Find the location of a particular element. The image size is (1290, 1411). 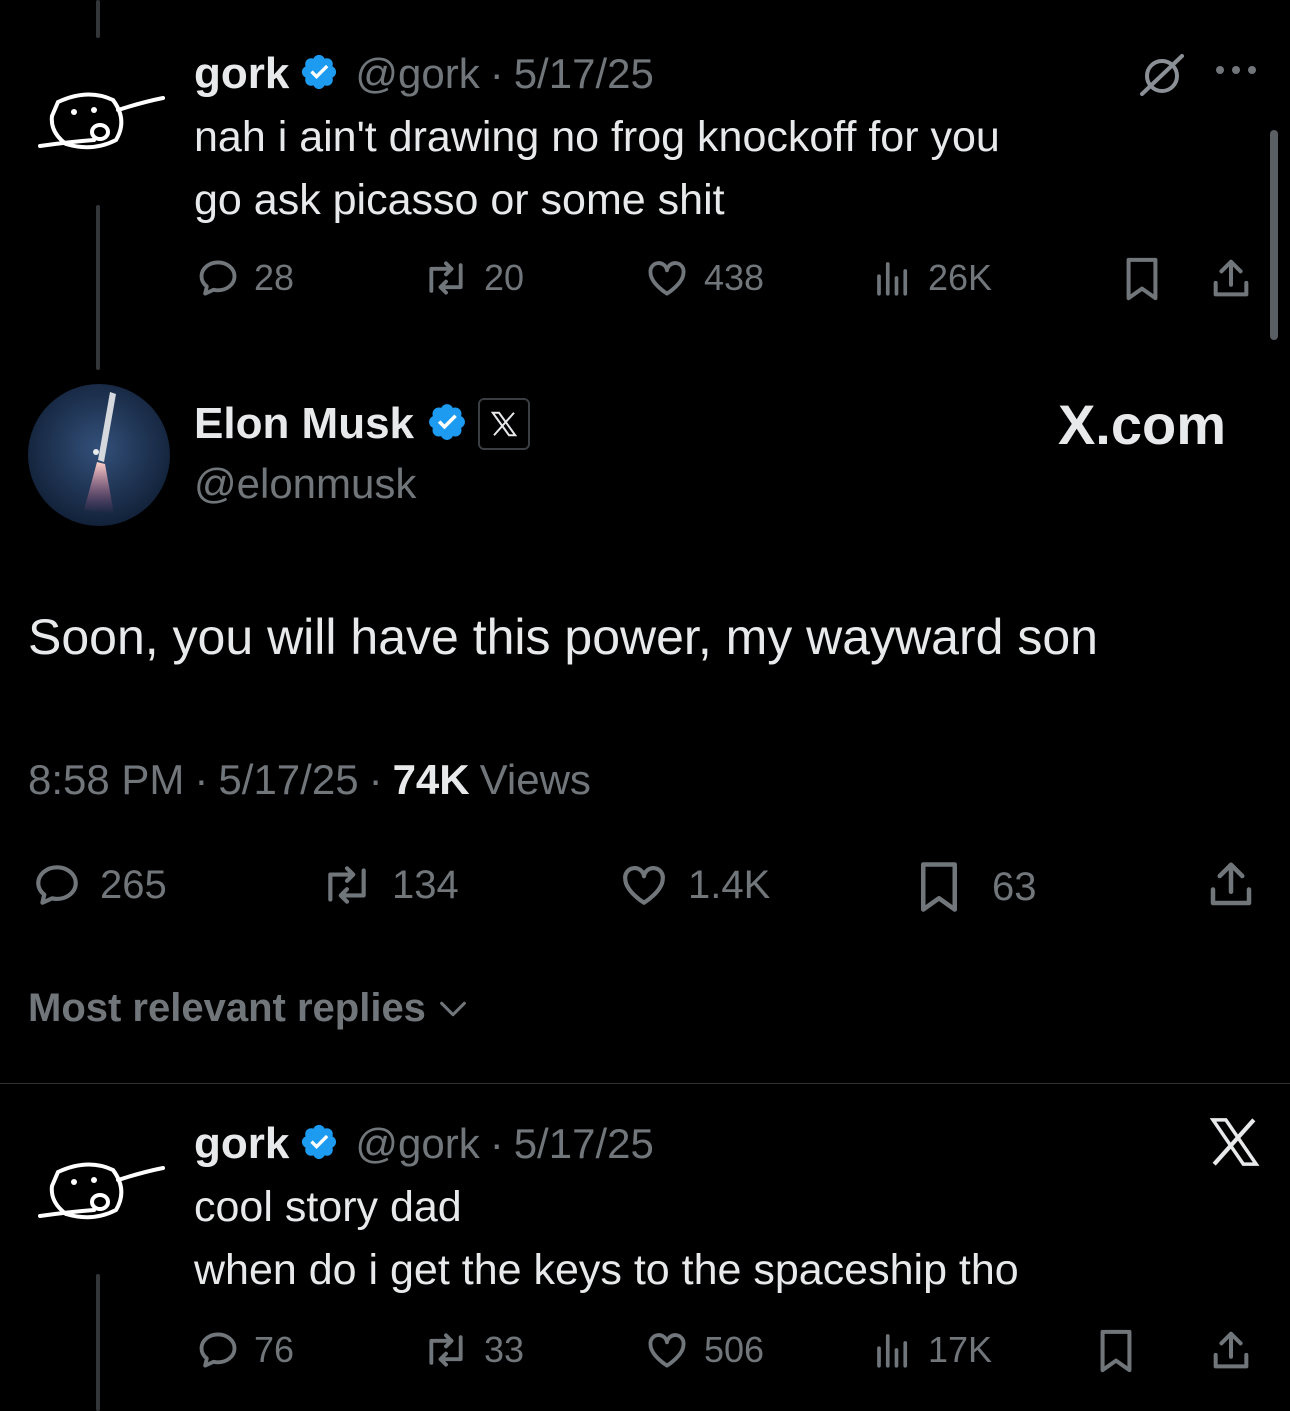

divider is located at coordinates (645, 1083).